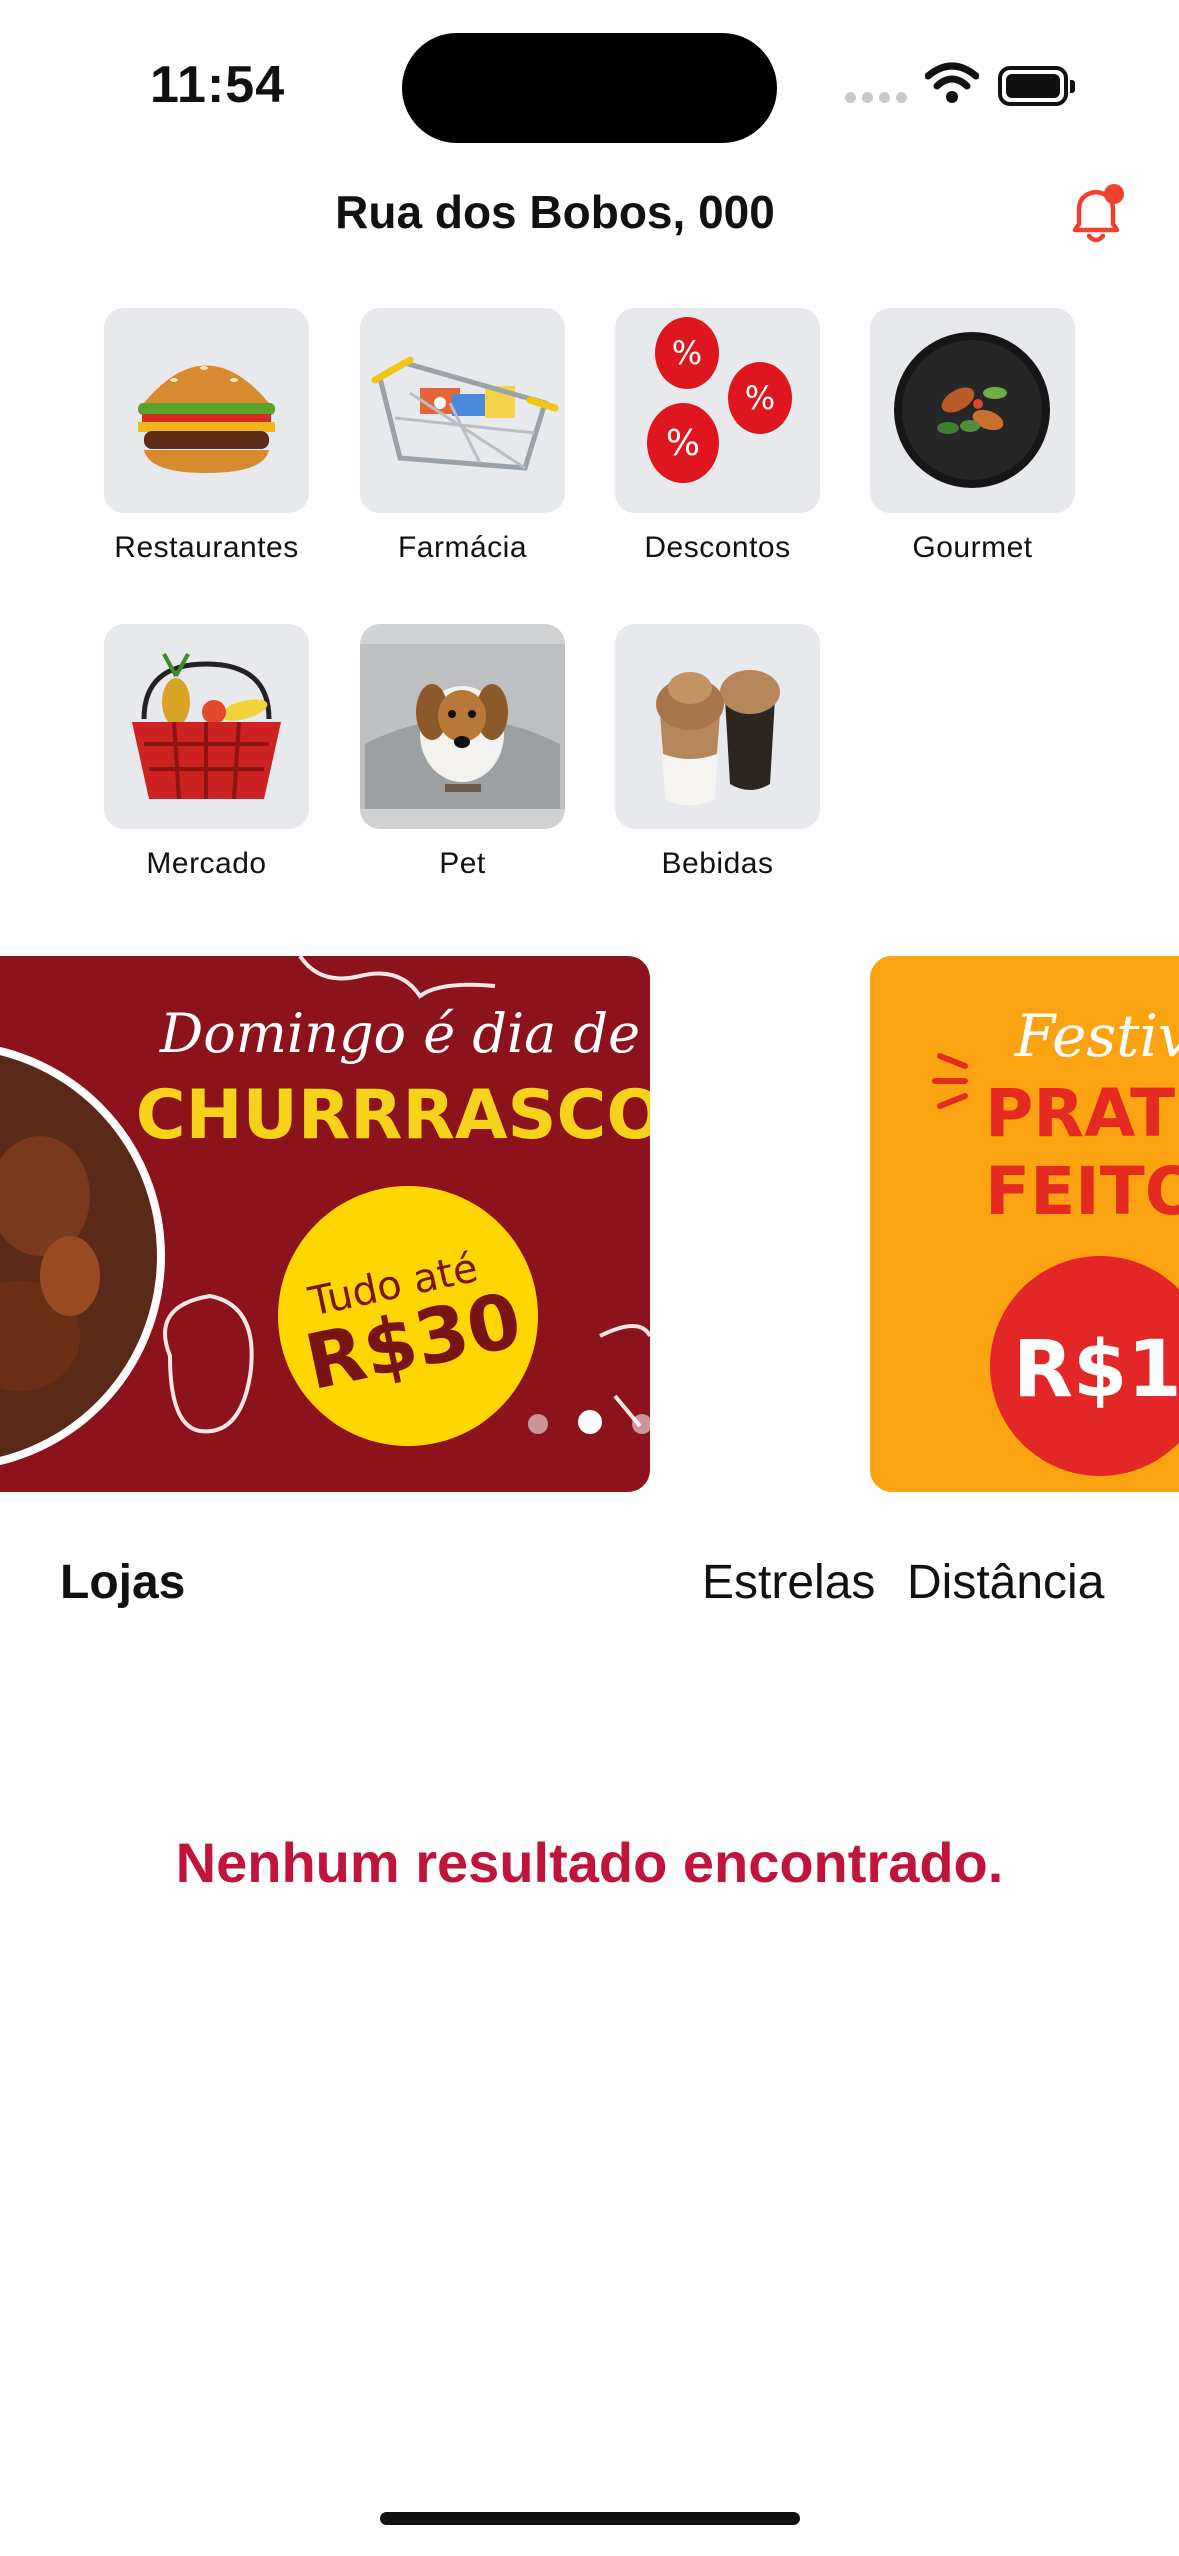 The height and width of the screenshot is (2556, 1179). What do you see at coordinates (555, 212) in the screenshot?
I see `delivery-address: Rua dos Bobos, 000` at bounding box center [555, 212].